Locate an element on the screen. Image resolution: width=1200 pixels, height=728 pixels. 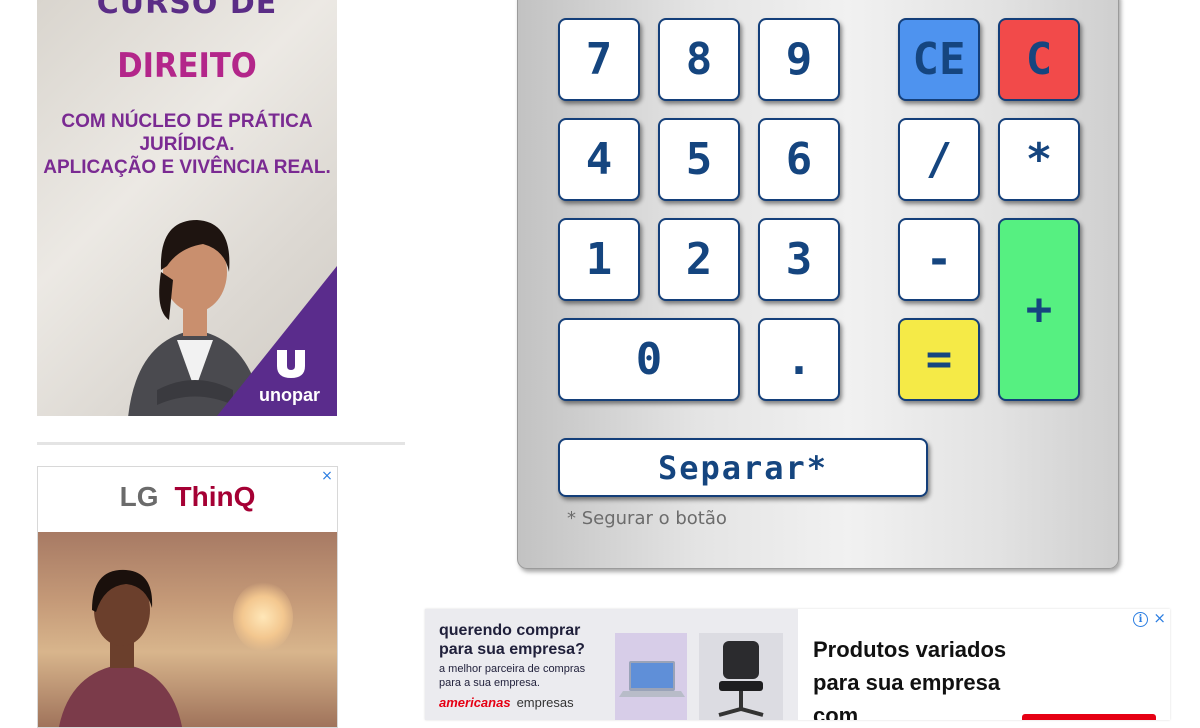
decimal-point-button: . is located at coordinates (799, 359).